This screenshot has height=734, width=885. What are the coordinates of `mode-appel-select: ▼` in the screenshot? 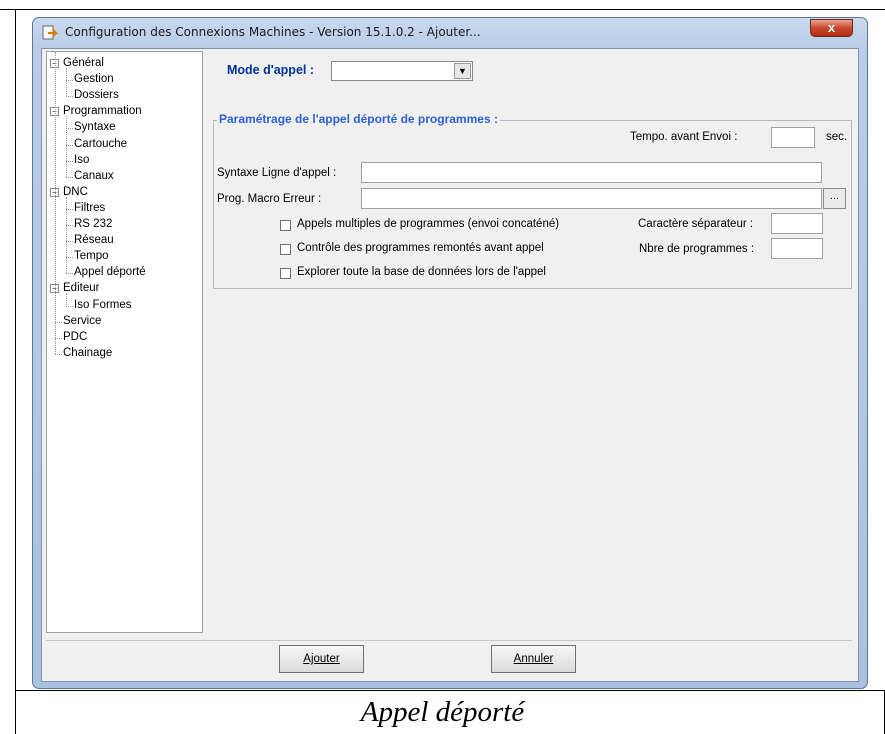 It's located at (402, 71).